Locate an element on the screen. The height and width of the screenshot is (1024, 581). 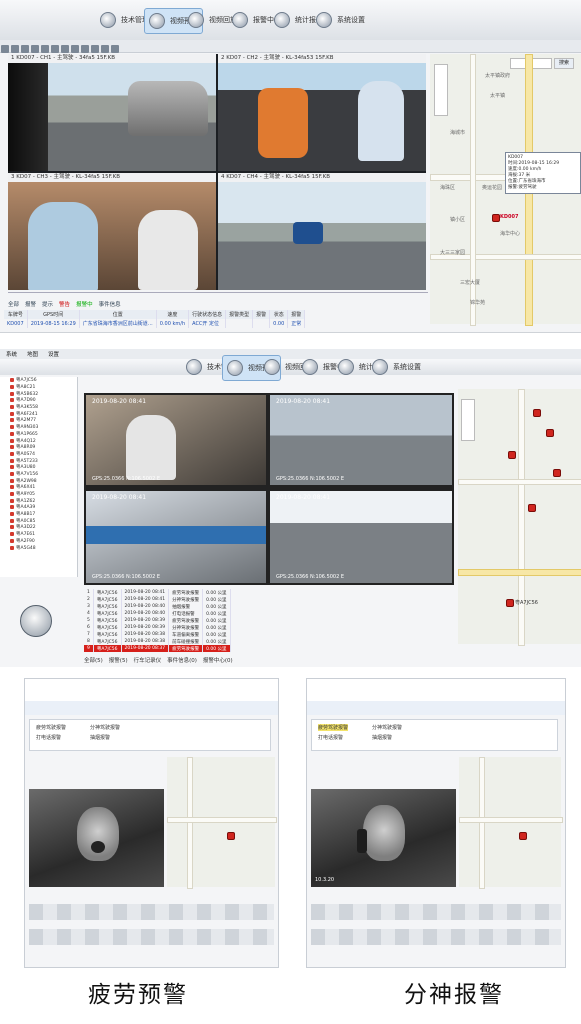
fatigue-video is located at coordinates (96, 838).